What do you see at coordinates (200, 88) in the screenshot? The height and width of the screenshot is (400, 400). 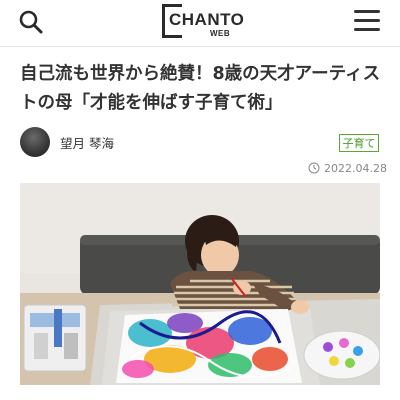 I see `article-title: 自己流も世界から絶賛！8歳の天才アーティストの母「才能を伸ばす子育て術」` at bounding box center [200, 88].